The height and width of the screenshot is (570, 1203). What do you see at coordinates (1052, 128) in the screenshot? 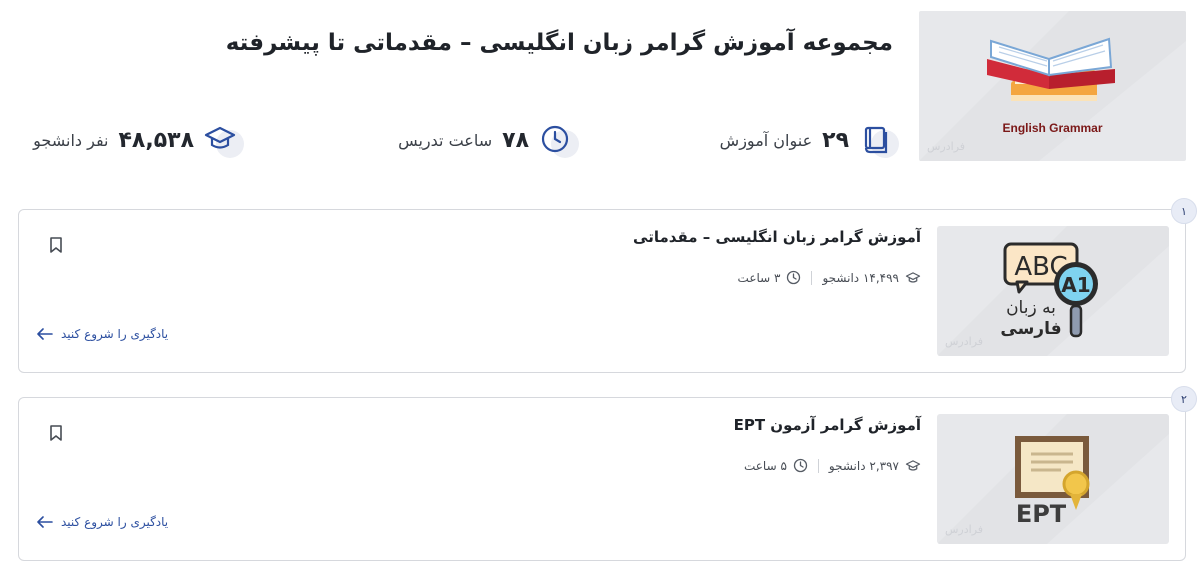
I see `thumbnail-caption: English Grammar` at bounding box center [1052, 128].